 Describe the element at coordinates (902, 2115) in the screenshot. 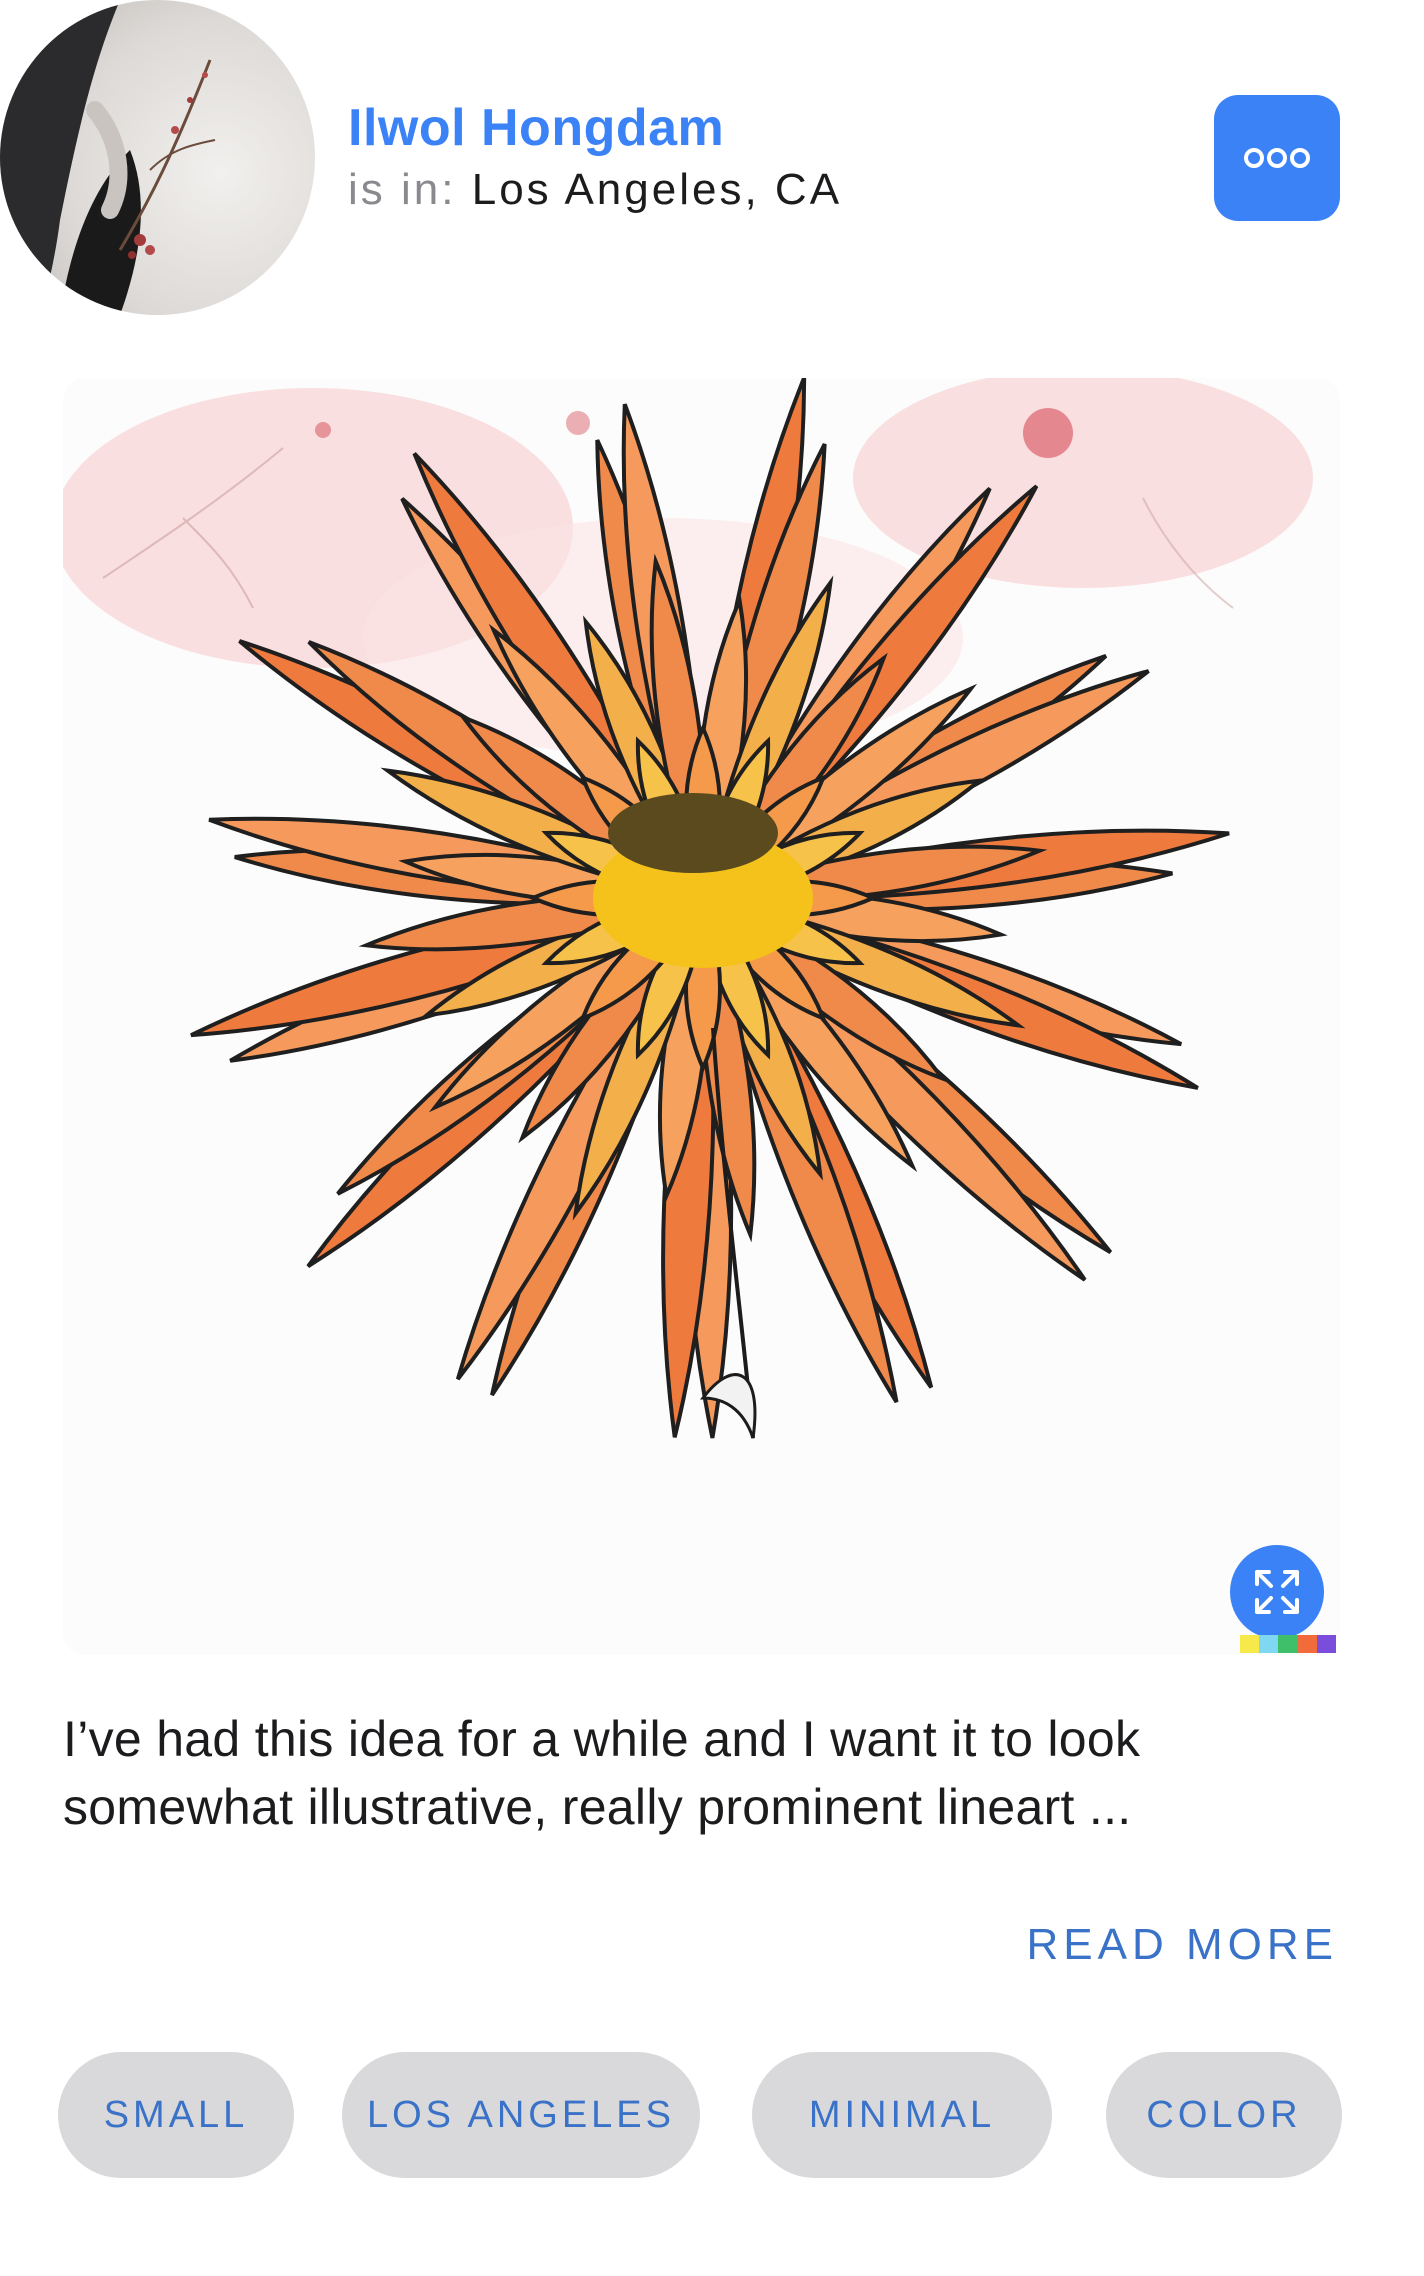

I see `tag-minimal: MINIMAL` at that location.